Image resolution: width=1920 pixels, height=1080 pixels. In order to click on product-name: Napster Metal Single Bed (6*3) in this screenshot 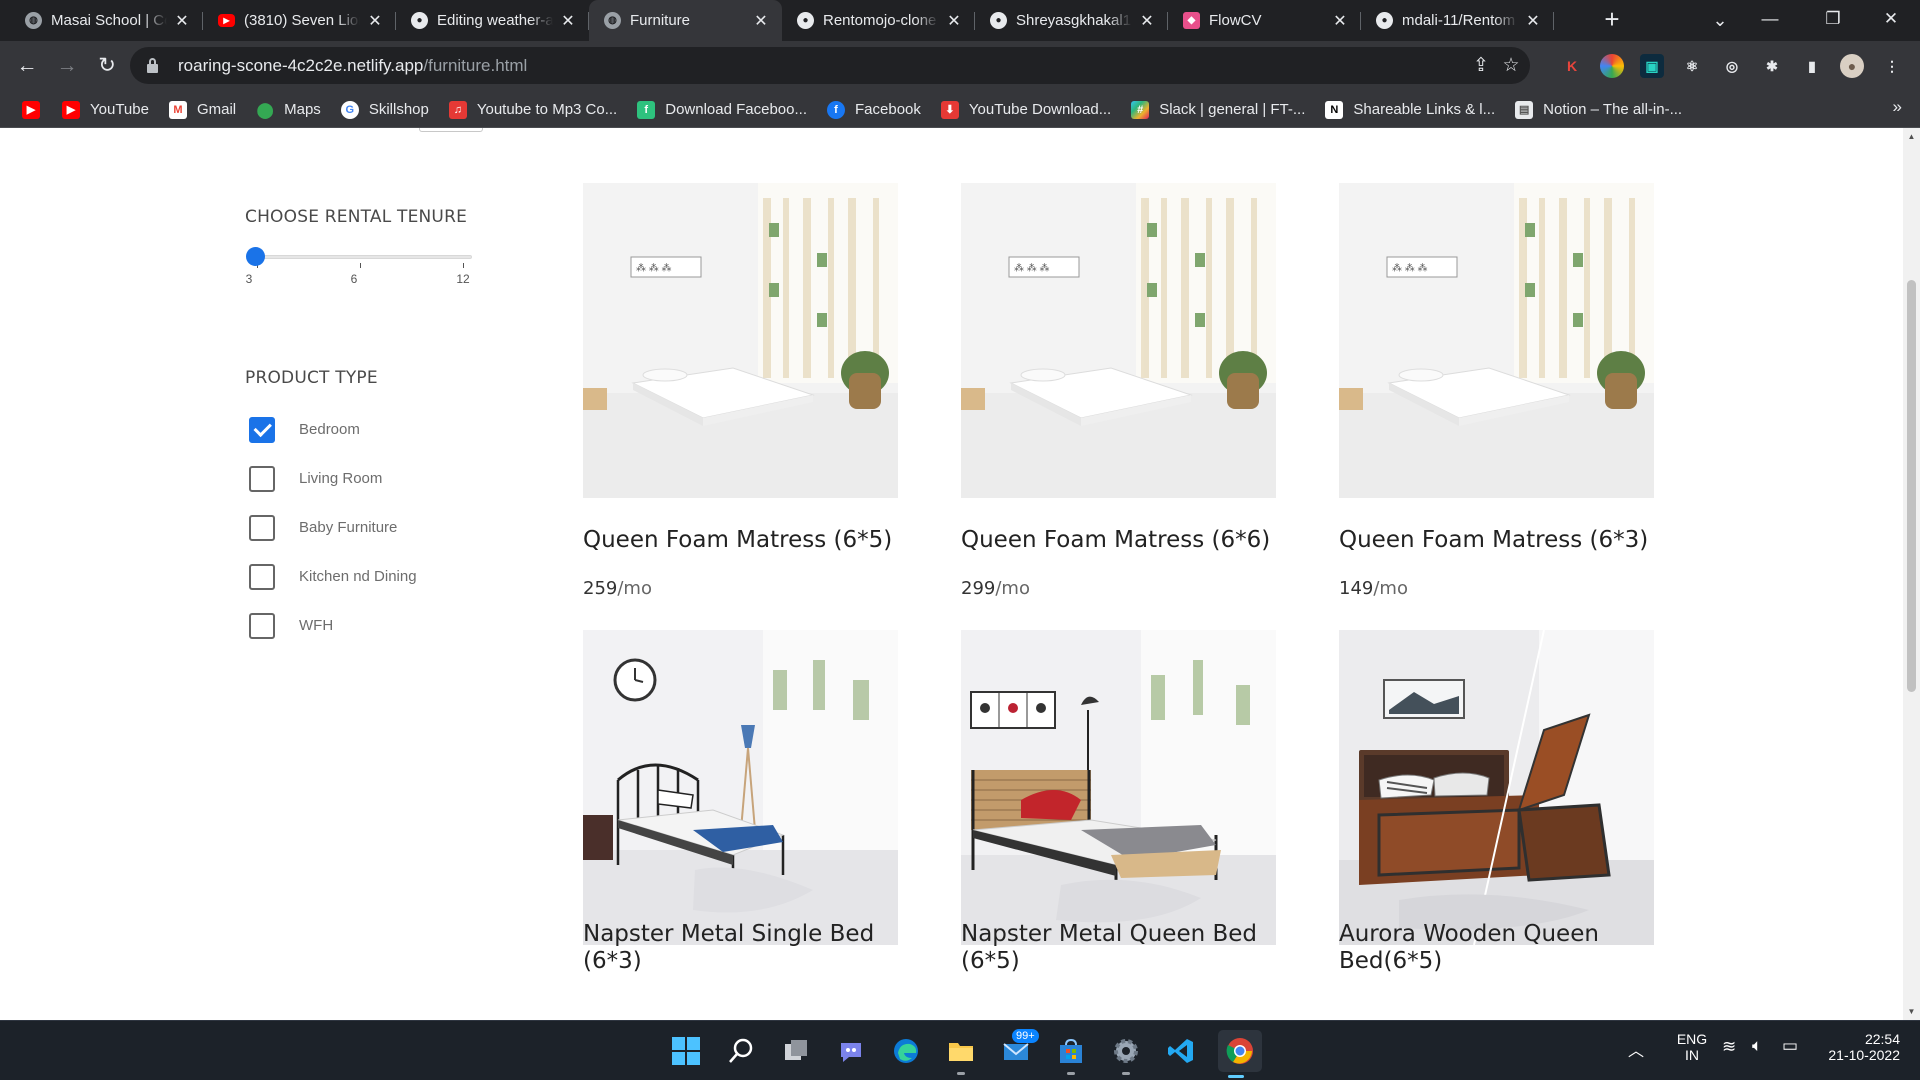, I will do `click(748, 948)`.